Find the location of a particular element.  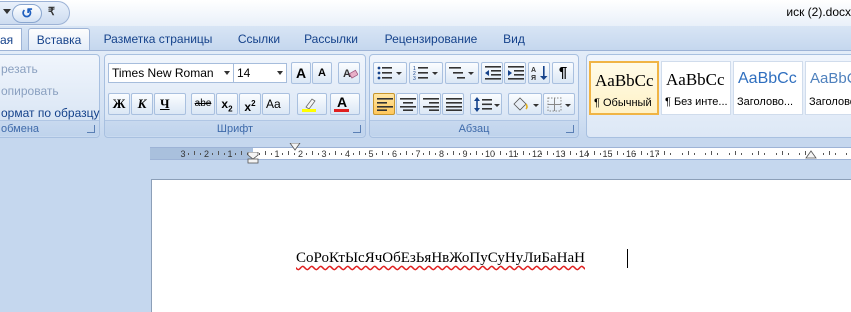

decrease-indent-icon is located at coordinates (493, 73).